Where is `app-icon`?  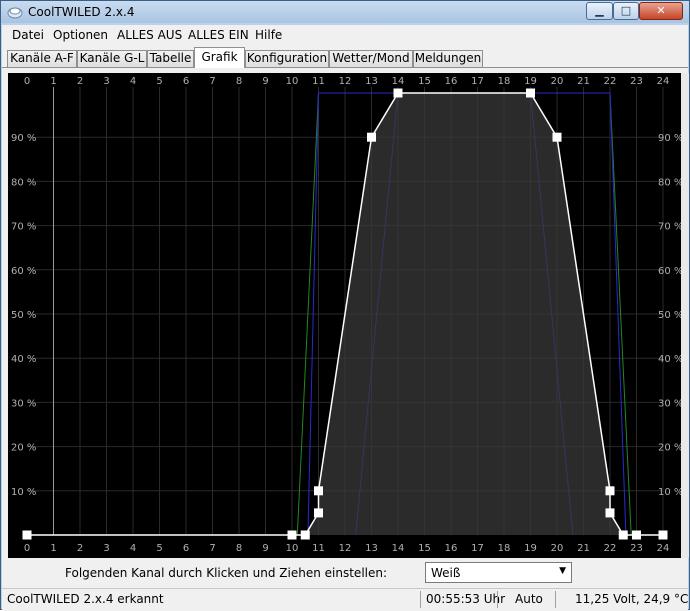
app-icon is located at coordinates (15, 13).